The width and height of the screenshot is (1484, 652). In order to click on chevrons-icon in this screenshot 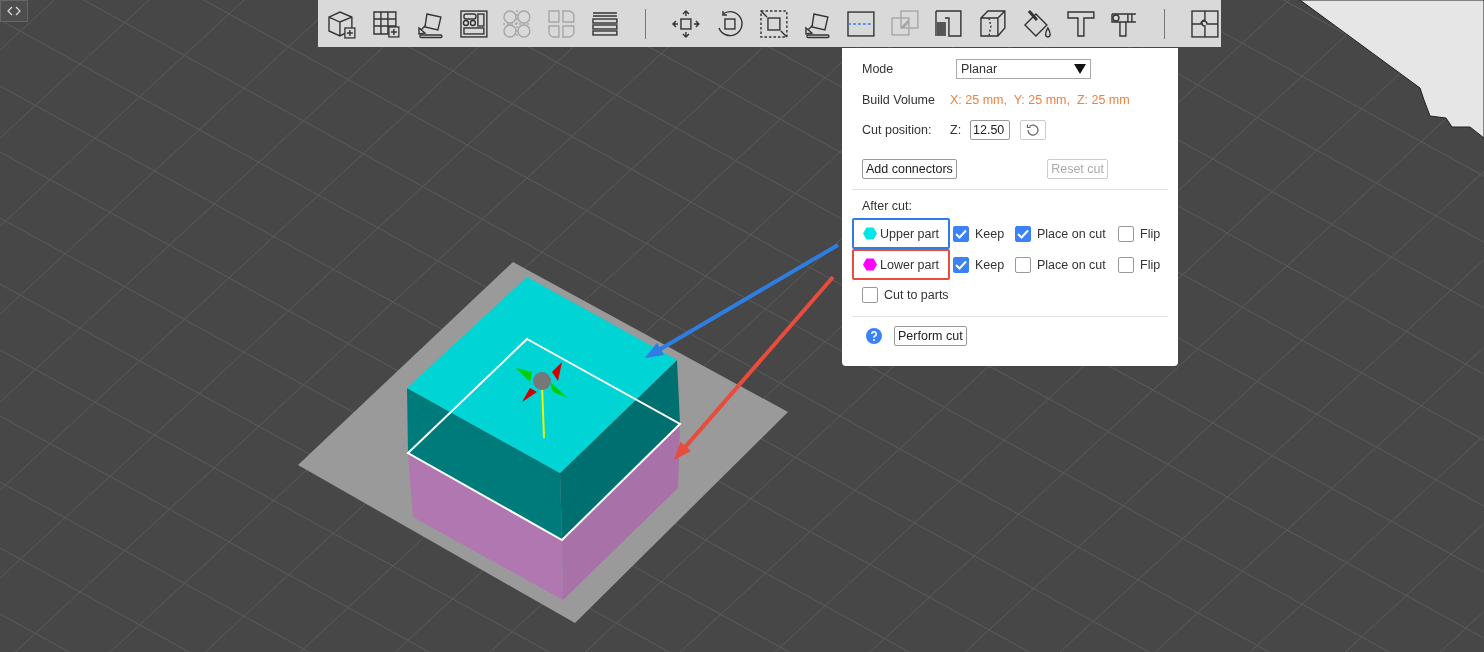, I will do `click(14, 11)`.